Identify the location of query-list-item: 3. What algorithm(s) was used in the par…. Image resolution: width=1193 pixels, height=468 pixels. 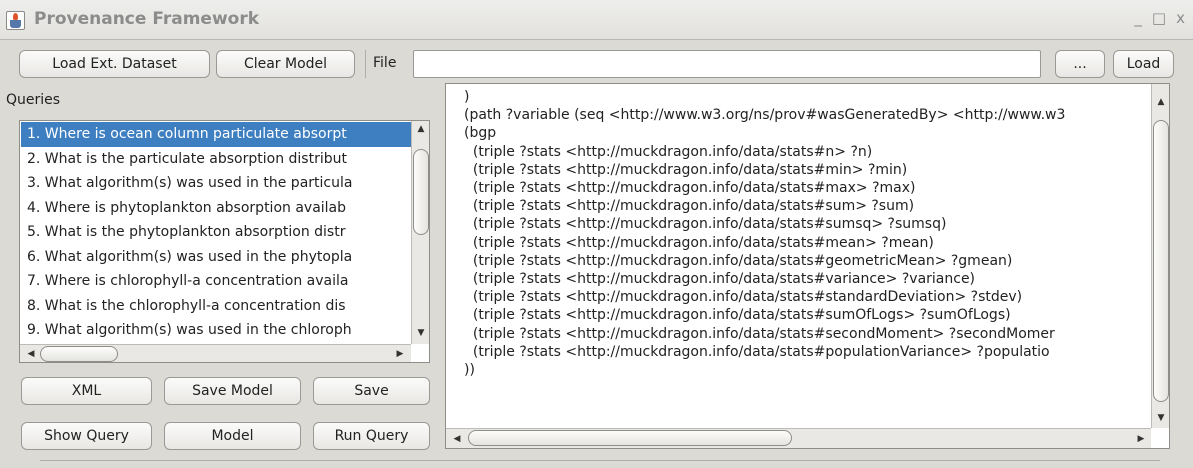
(216, 183).